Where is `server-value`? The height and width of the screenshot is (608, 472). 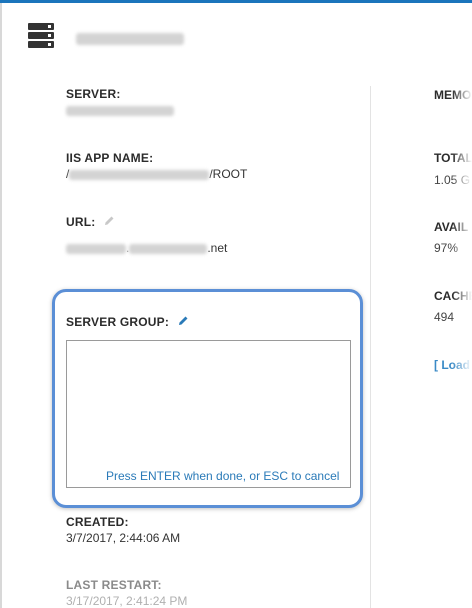
server-value is located at coordinates (120, 110).